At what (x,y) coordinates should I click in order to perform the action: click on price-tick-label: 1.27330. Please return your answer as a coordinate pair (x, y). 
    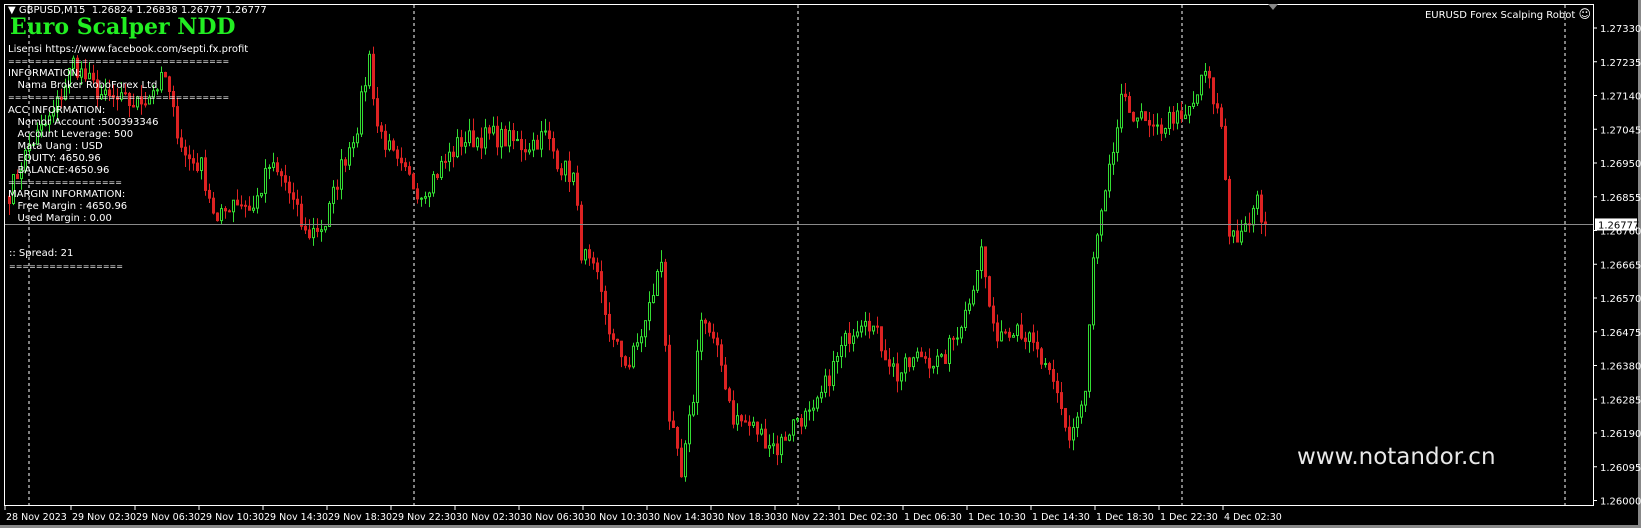
    Looking at the image, I should click on (1620, 29).